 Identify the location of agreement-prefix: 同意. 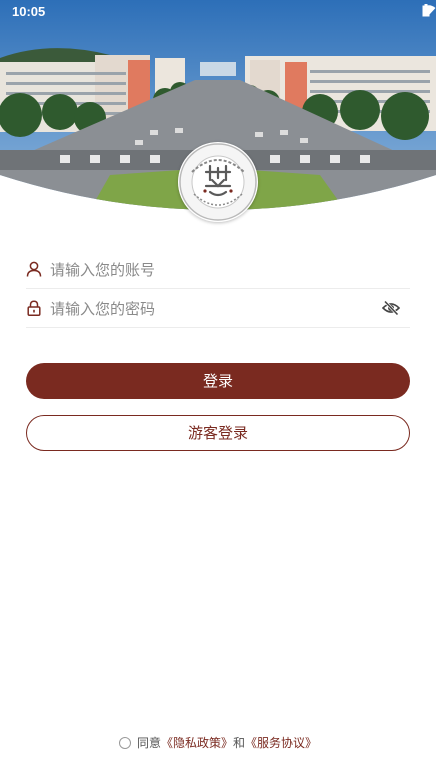
(148, 743).